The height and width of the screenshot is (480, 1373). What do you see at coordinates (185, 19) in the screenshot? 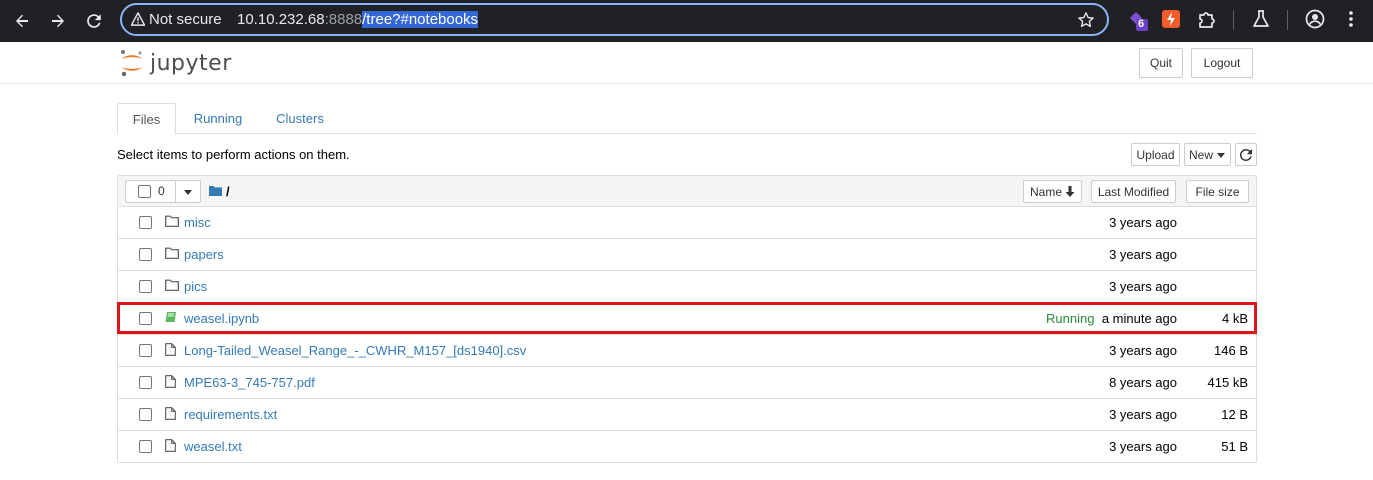
I see `security-label: Not secure` at bounding box center [185, 19].